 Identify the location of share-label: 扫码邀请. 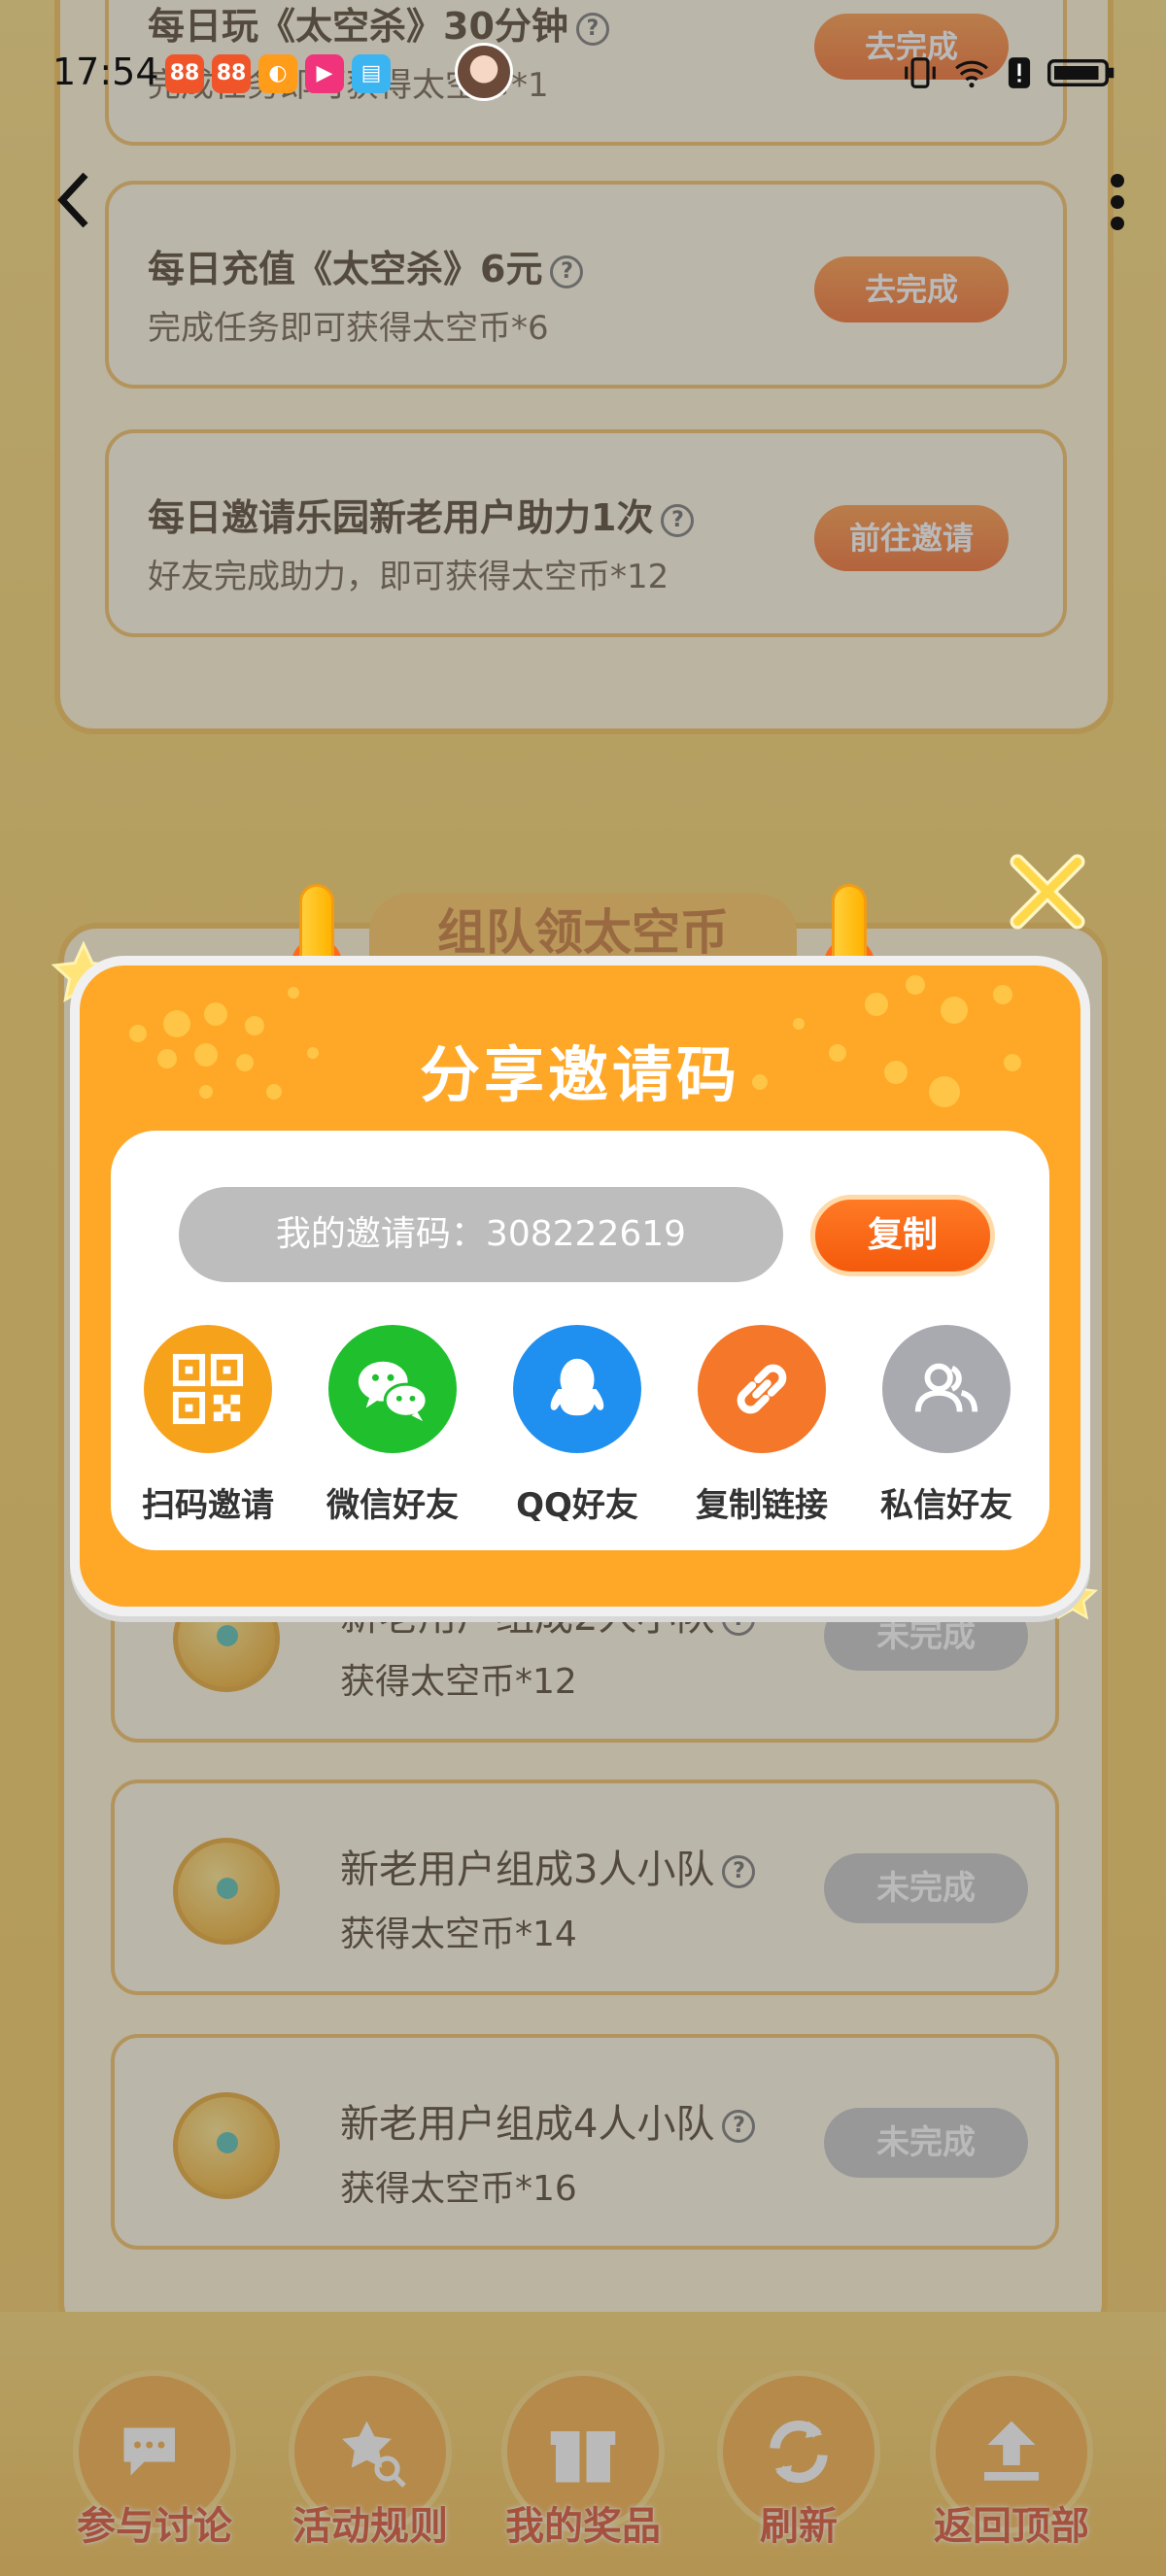
(208, 1505).